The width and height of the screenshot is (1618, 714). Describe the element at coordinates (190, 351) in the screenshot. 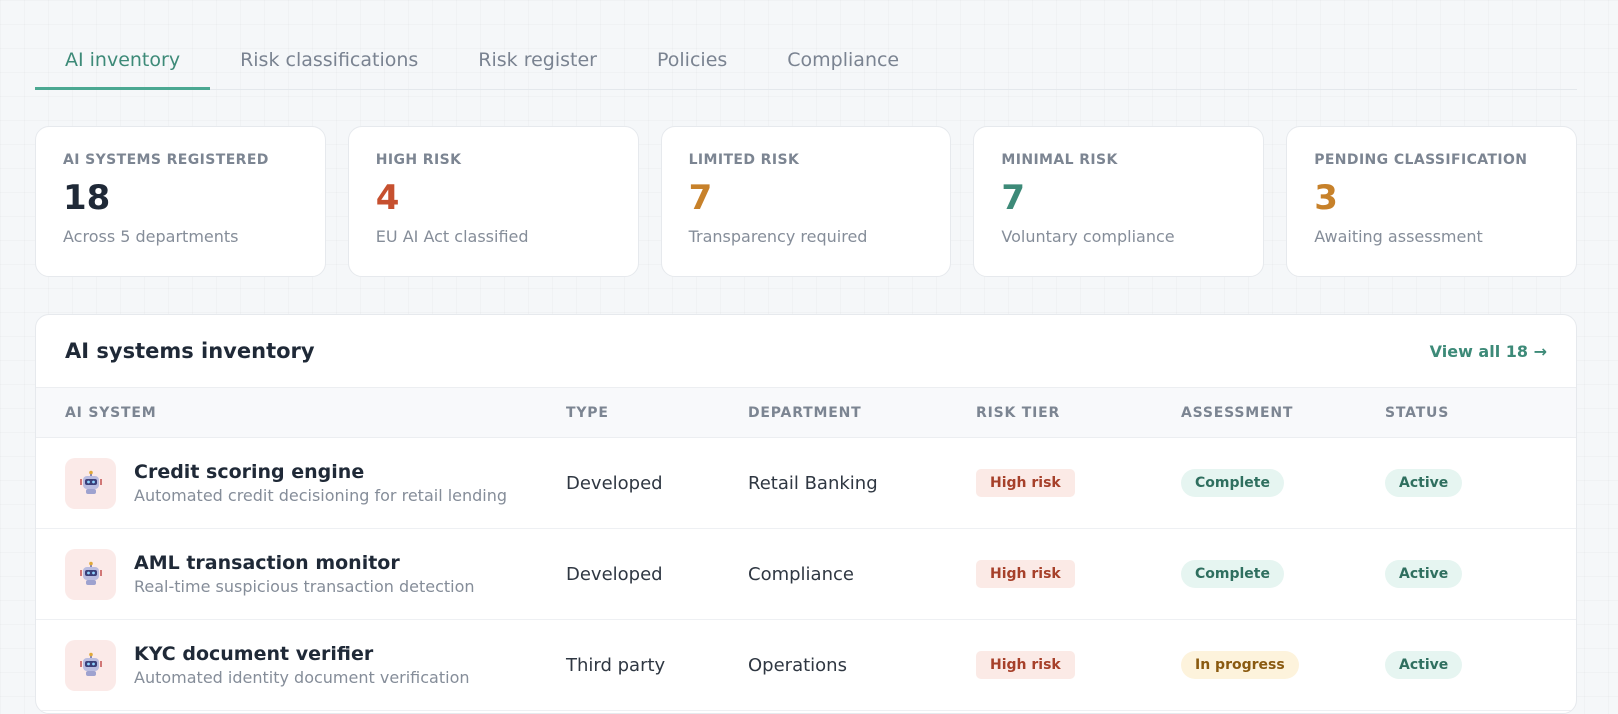

I see `panel-title: AI systems inventory` at that location.